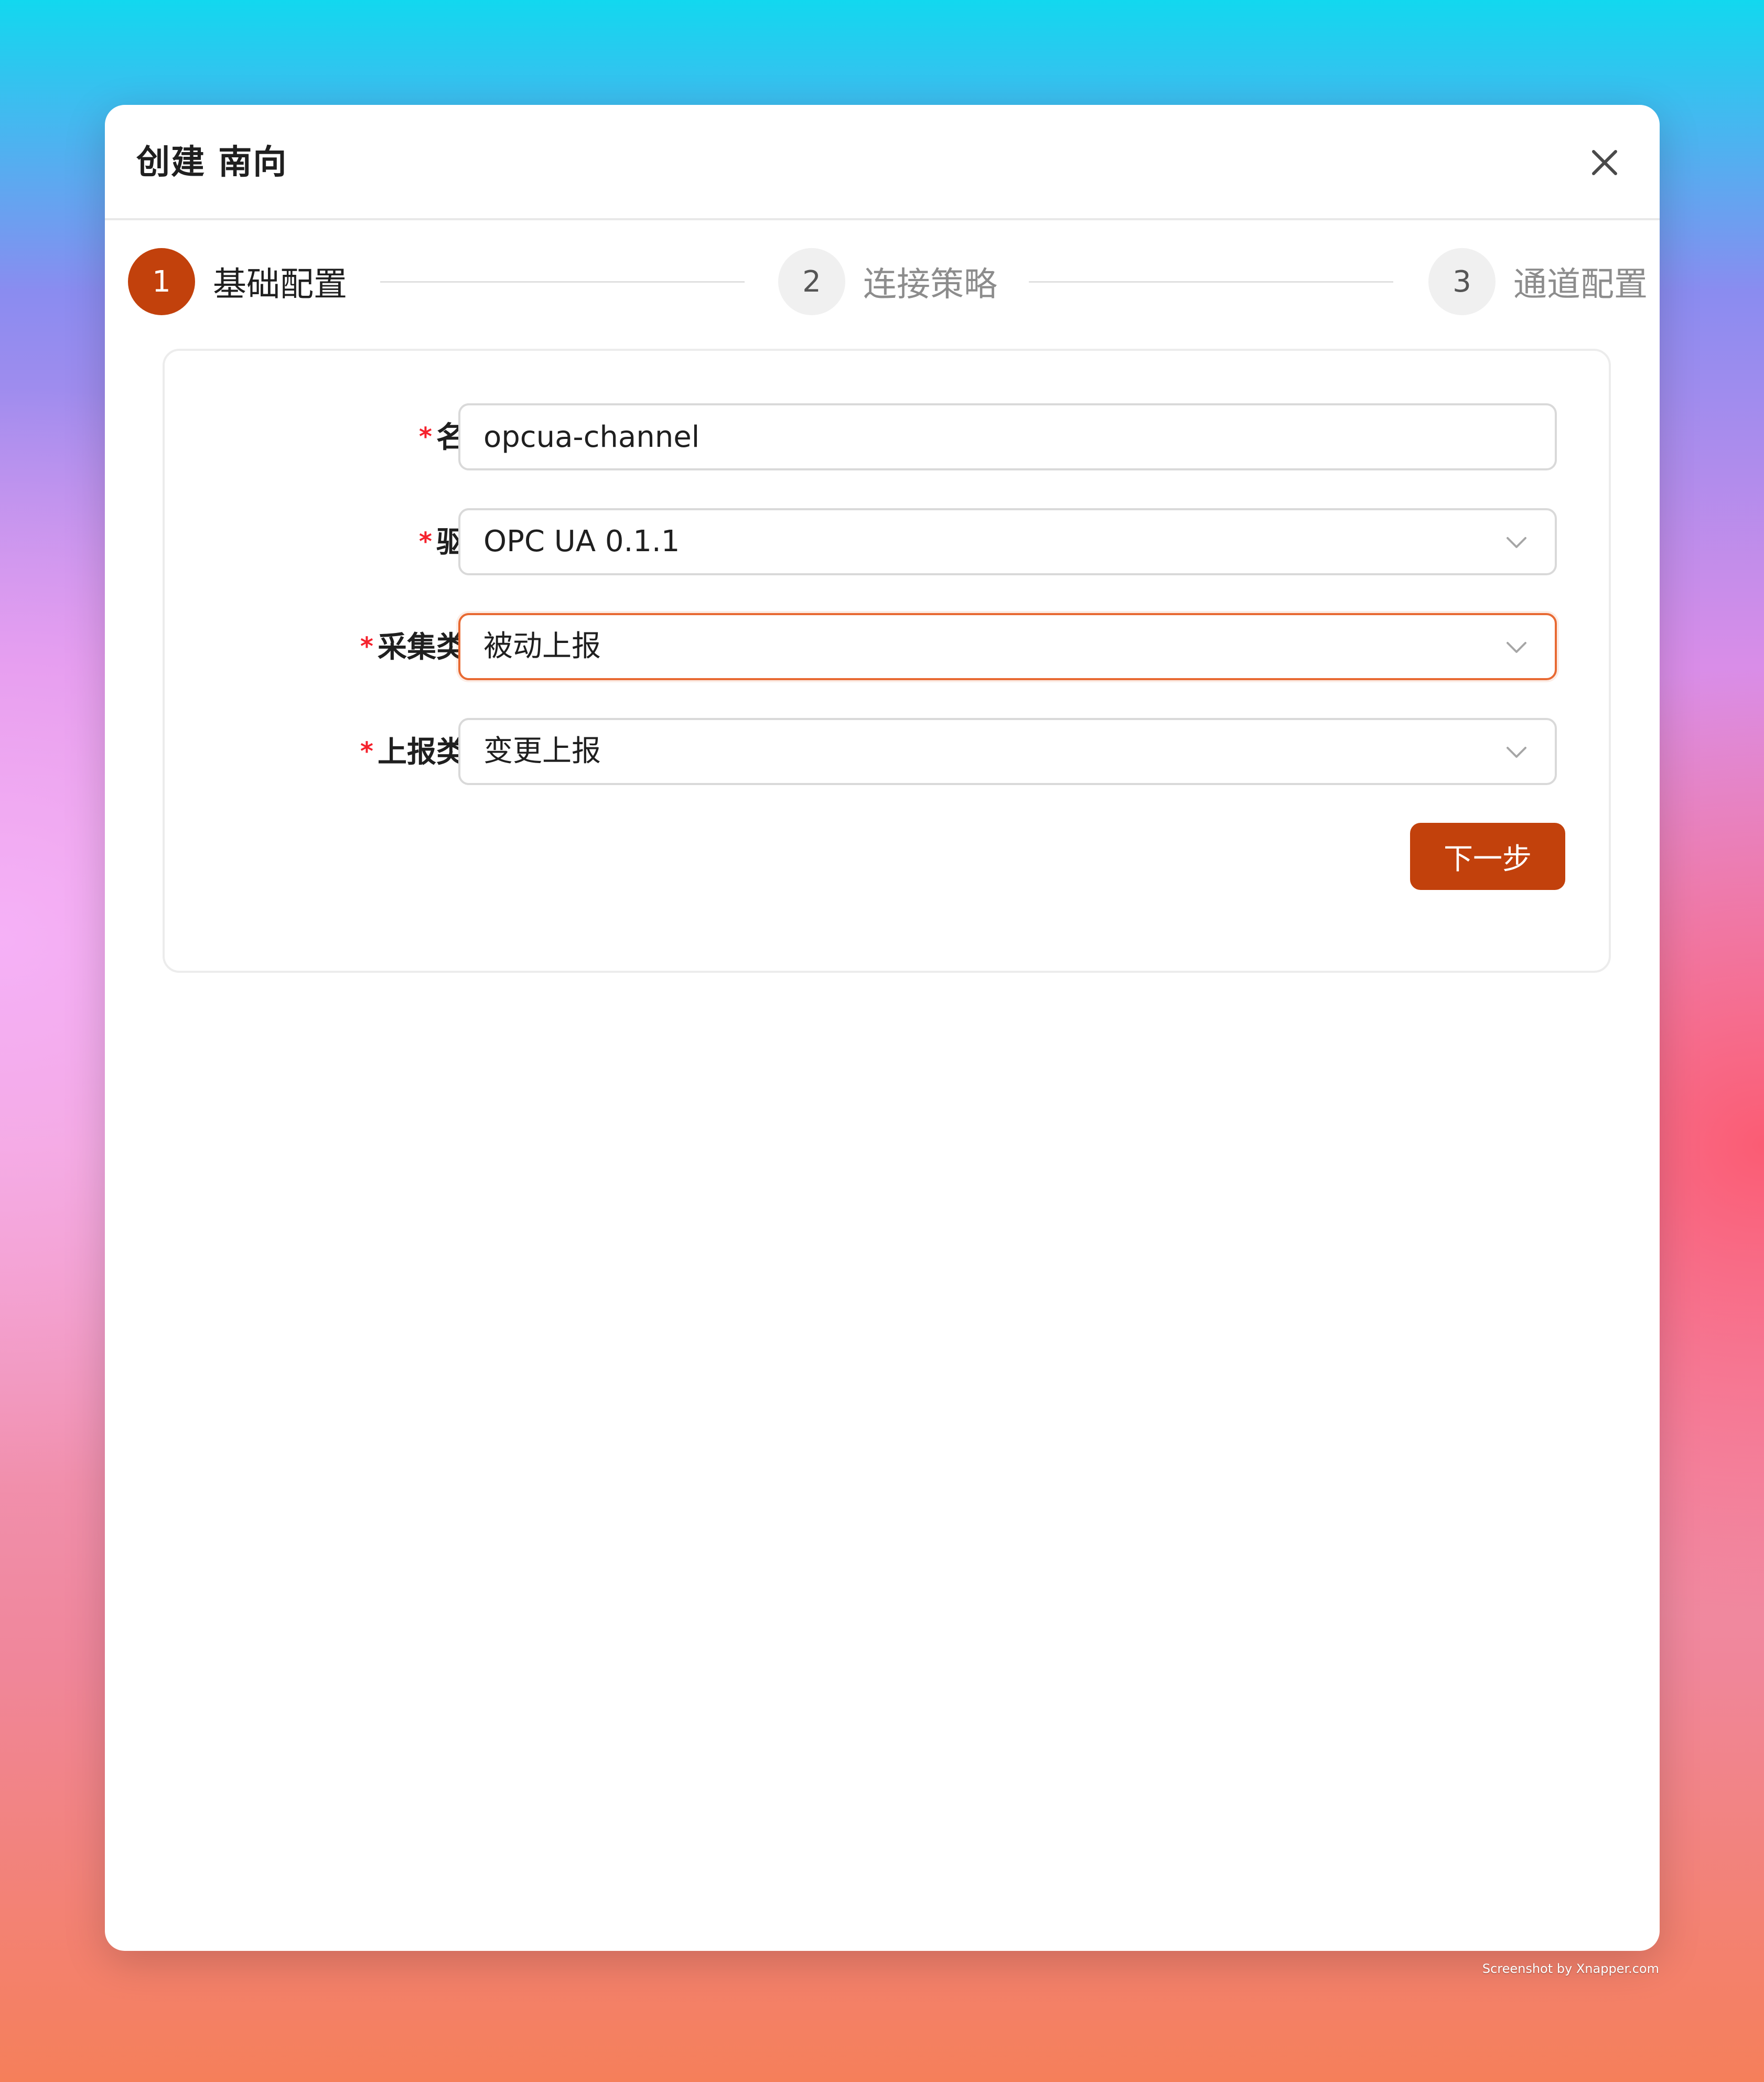 The width and height of the screenshot is (1764, 2082). Describe the element at coordinates (542, 646) in the screenshot. I see `collection-type-select-value: 被动上报` at that location.